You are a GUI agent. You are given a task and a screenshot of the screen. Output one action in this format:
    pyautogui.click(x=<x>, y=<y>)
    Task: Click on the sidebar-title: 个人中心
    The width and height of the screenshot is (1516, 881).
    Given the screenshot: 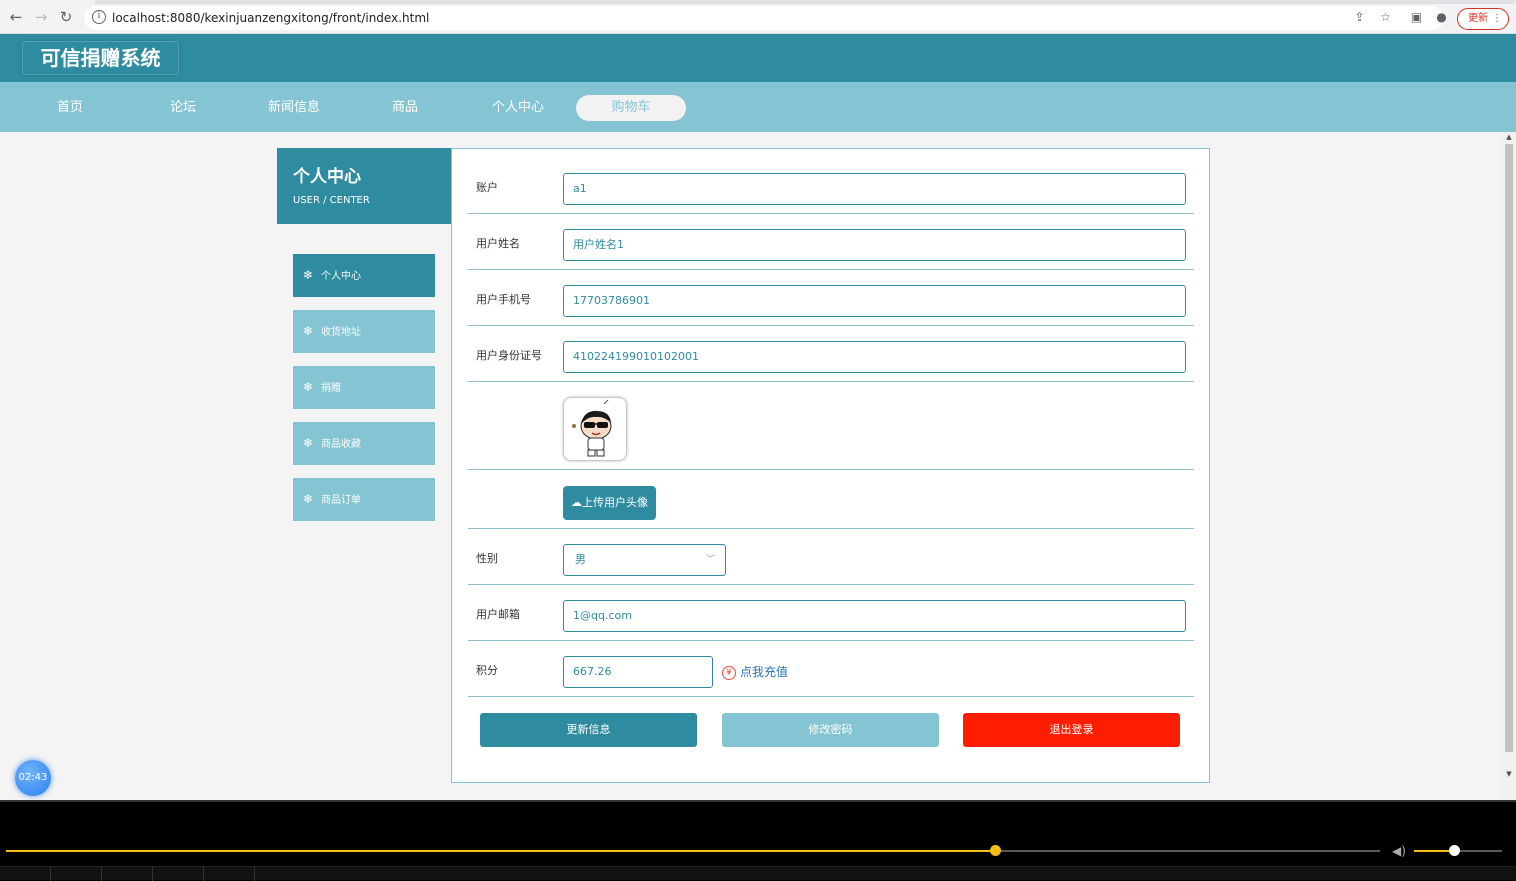 What is the action you would take?
    pyautogui.click(x=327, y=177)
    